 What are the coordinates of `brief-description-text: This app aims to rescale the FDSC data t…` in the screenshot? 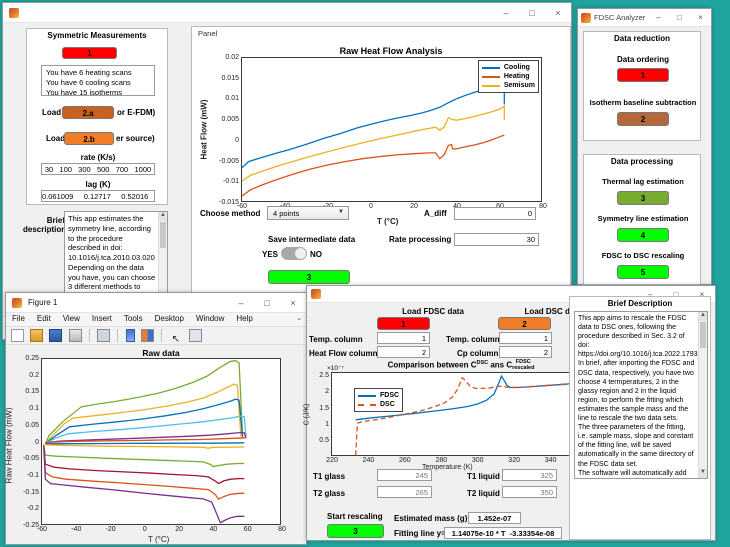 It's located at (641, 395).